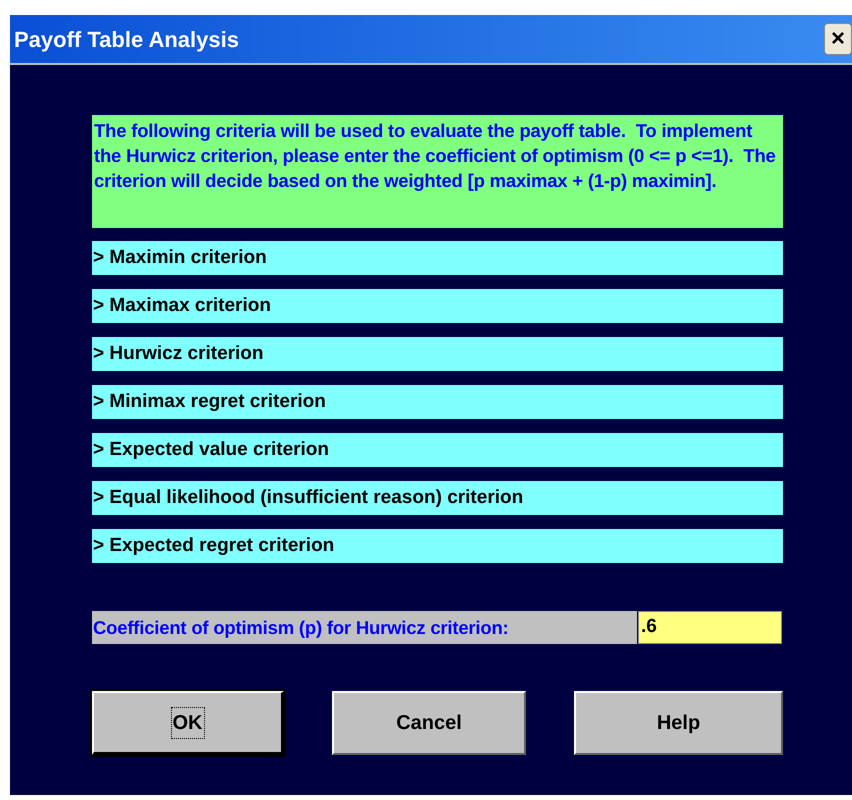 This screenshot has height=800, width=852. What do you see at coordinates (437, 402) in the screenshot?
I see `criterion-label: > Minimax regret criterion` at bounding box center [437, 402].